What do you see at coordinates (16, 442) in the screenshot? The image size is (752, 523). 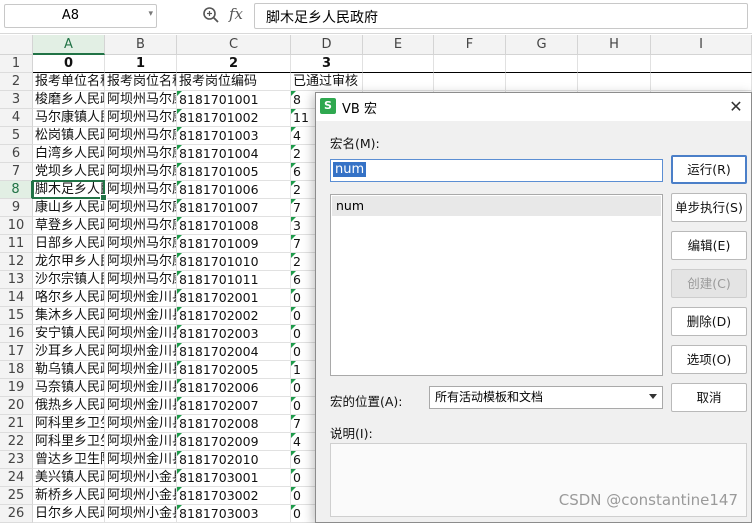 I see `row-header: 22` at bounding box center [16, 442].